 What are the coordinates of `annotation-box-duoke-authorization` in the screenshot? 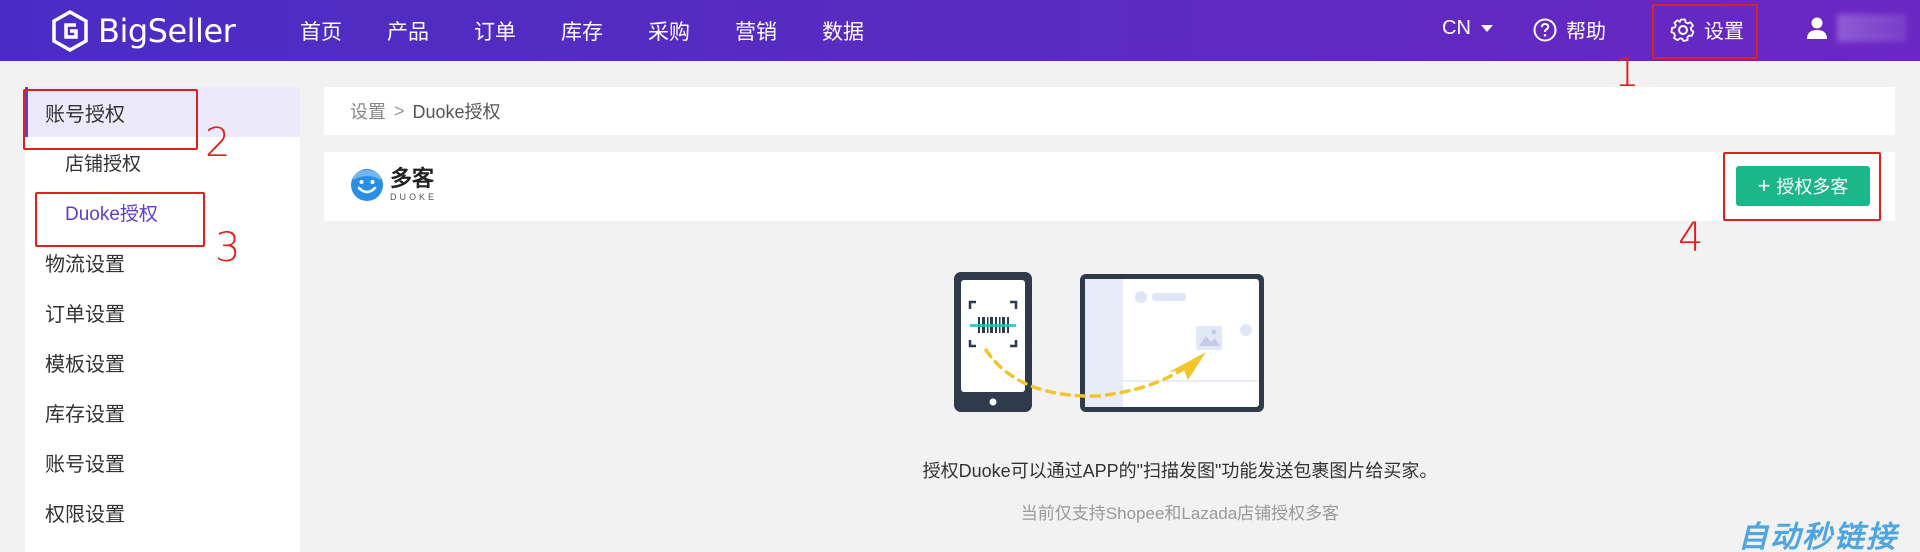 It's located at (120, 219).